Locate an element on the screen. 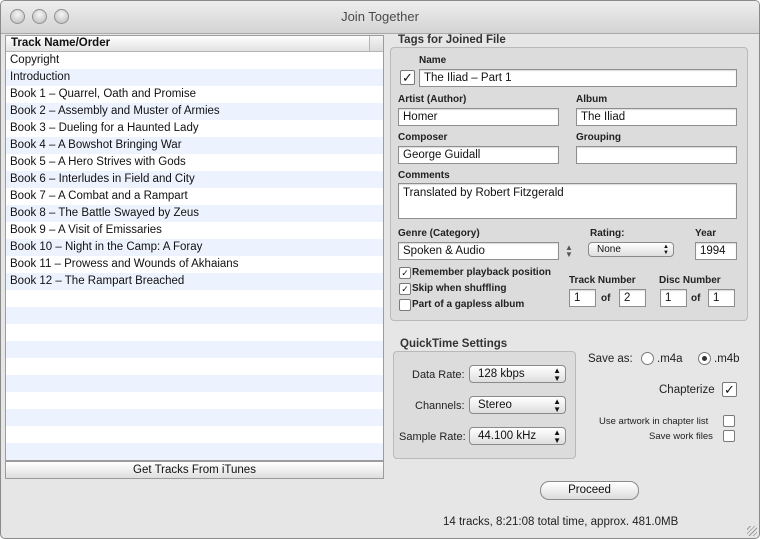 This screenshot has height=539, width=760. track-row: Book 7 – A Combat and a Rampart is located at coordinates (194, 196).